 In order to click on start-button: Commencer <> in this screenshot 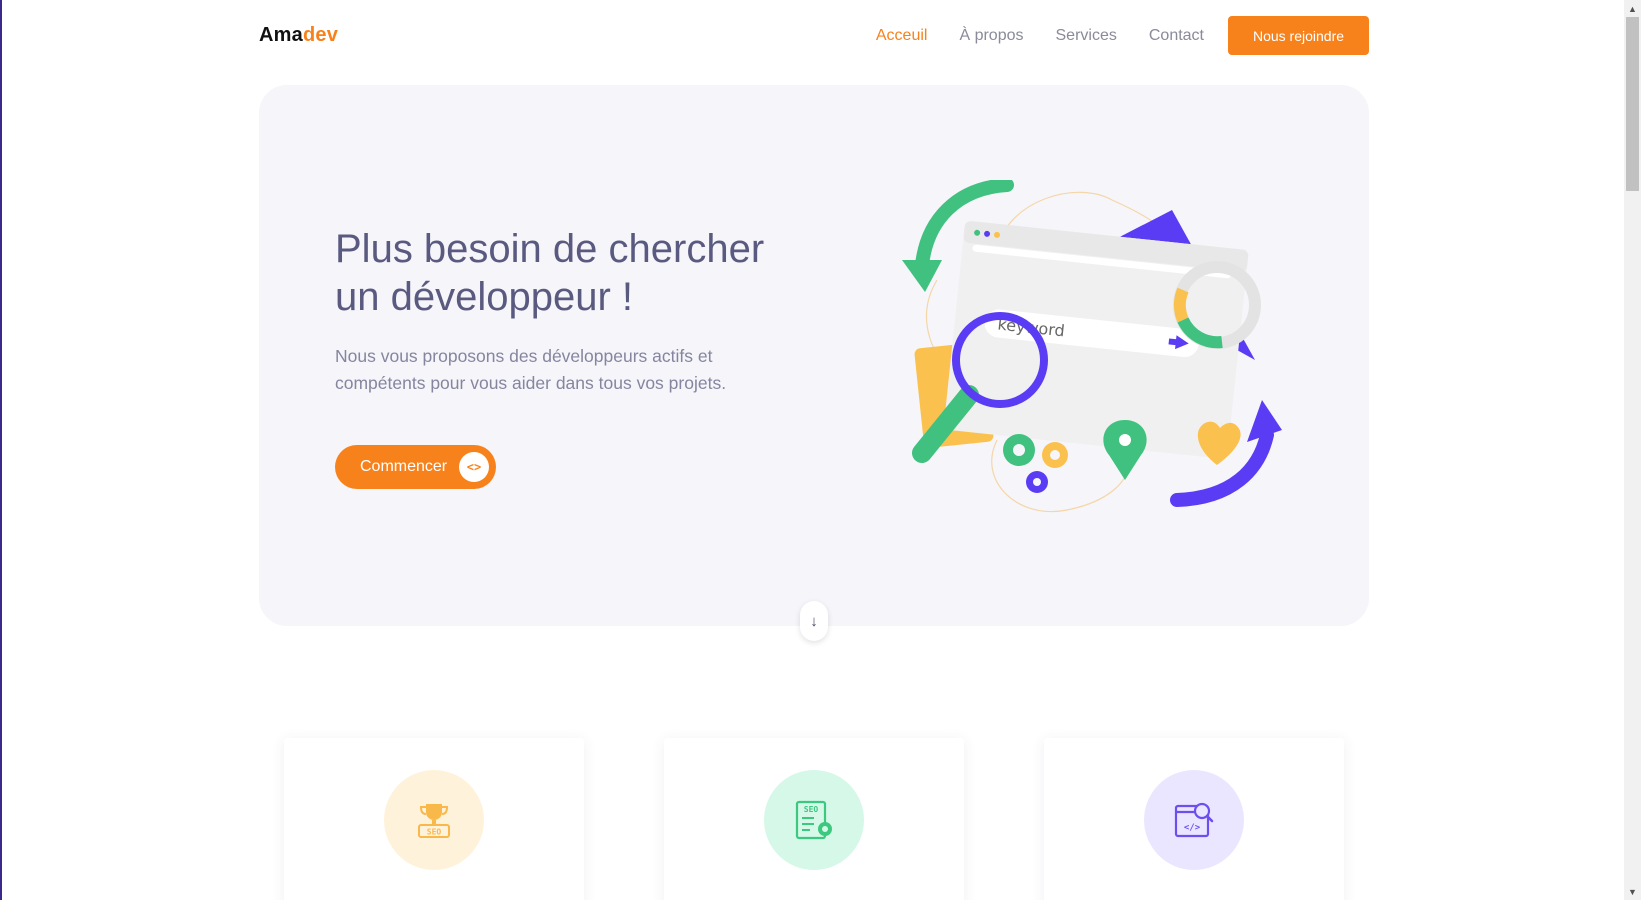, I will do `click(415, 467)`.